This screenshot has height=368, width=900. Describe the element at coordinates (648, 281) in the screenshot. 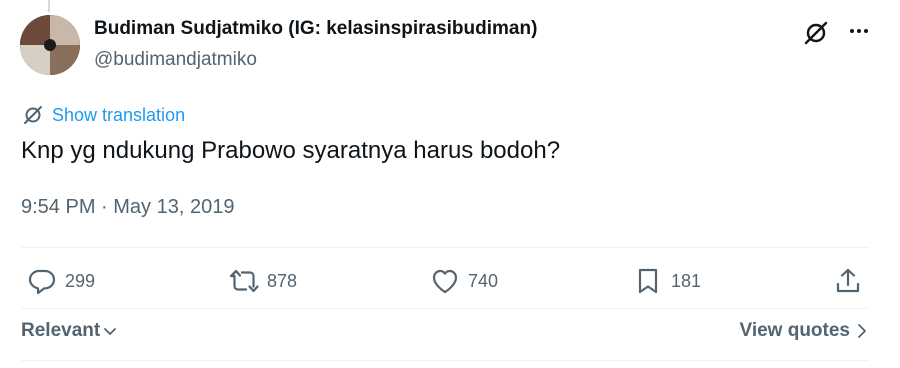

I see `bookmark-icon` at that location.